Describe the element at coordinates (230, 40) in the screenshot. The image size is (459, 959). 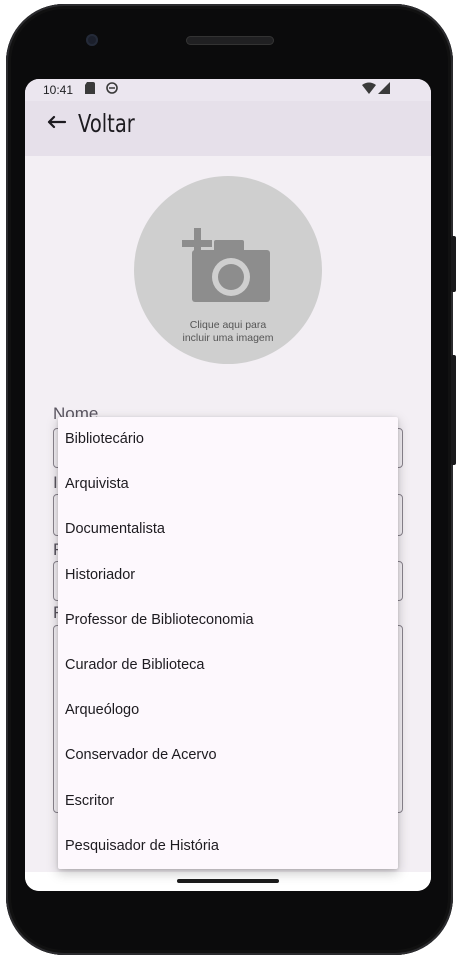
I see `earpiece-speaker` at that location.